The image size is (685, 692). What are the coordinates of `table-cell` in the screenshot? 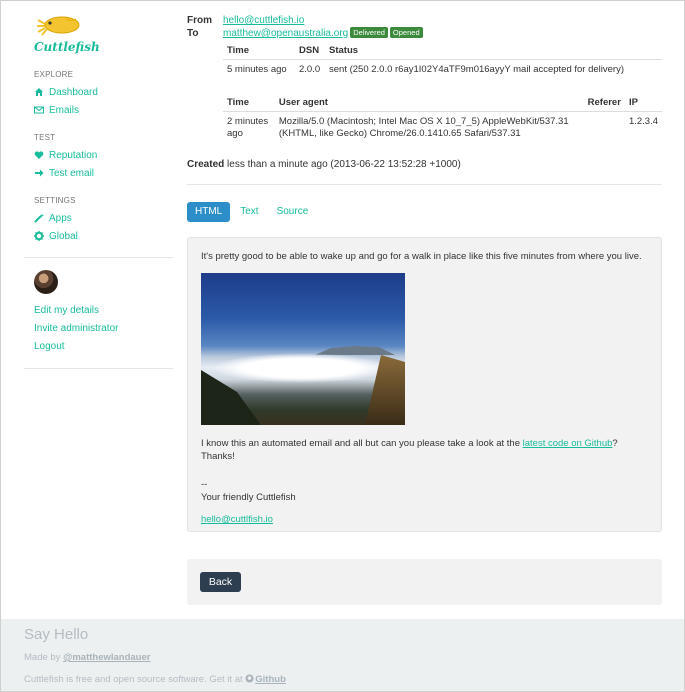 It's located at (604, 128).